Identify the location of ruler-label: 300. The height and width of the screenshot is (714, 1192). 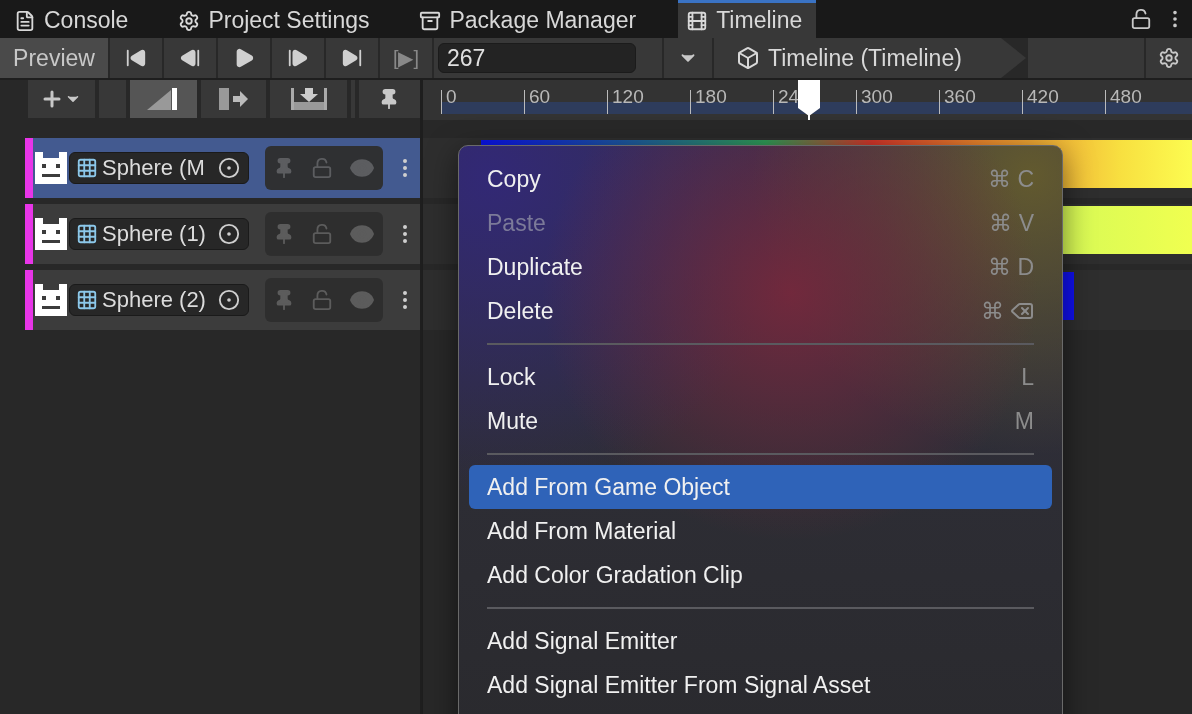
(877, 97).